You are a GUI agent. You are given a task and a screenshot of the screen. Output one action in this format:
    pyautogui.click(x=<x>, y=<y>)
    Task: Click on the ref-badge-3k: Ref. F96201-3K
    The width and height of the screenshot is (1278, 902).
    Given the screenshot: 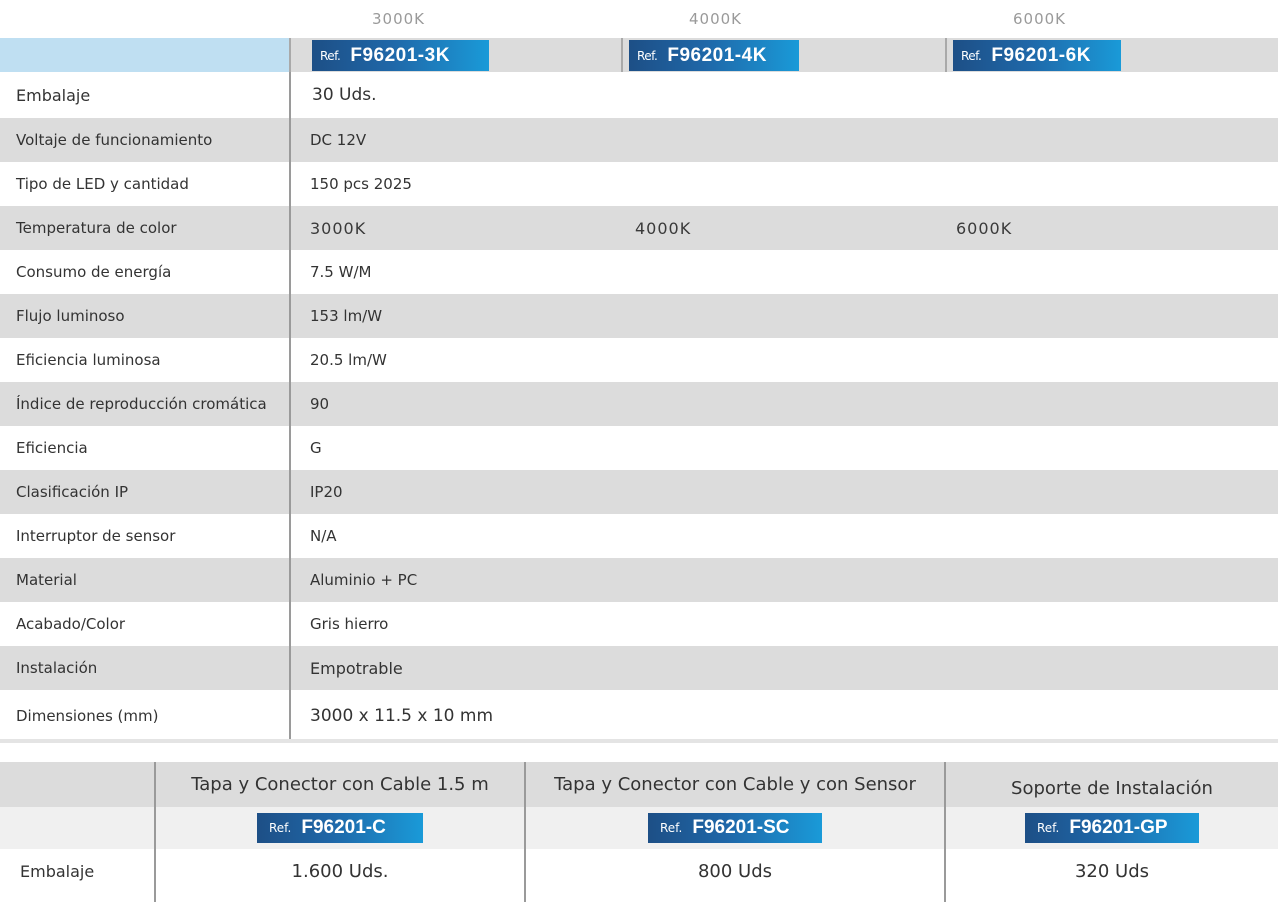 What is the action you would take?
    pyautogui.click(x=400, y=55)
    